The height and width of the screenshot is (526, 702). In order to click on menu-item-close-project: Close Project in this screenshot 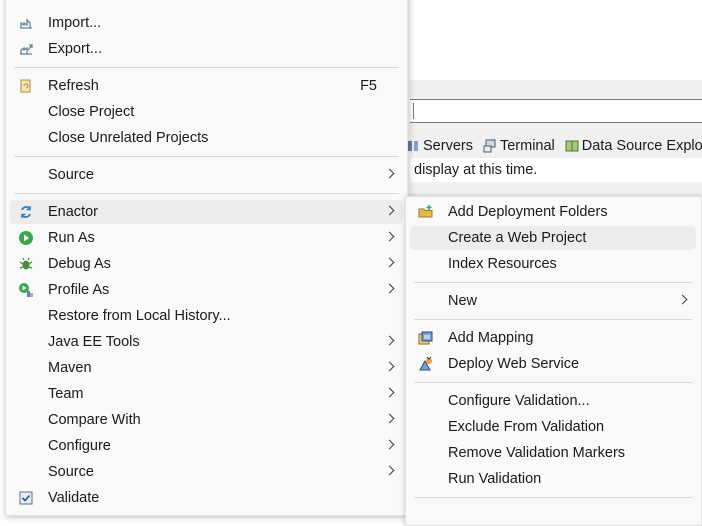, I will do `click(206, 112)`.